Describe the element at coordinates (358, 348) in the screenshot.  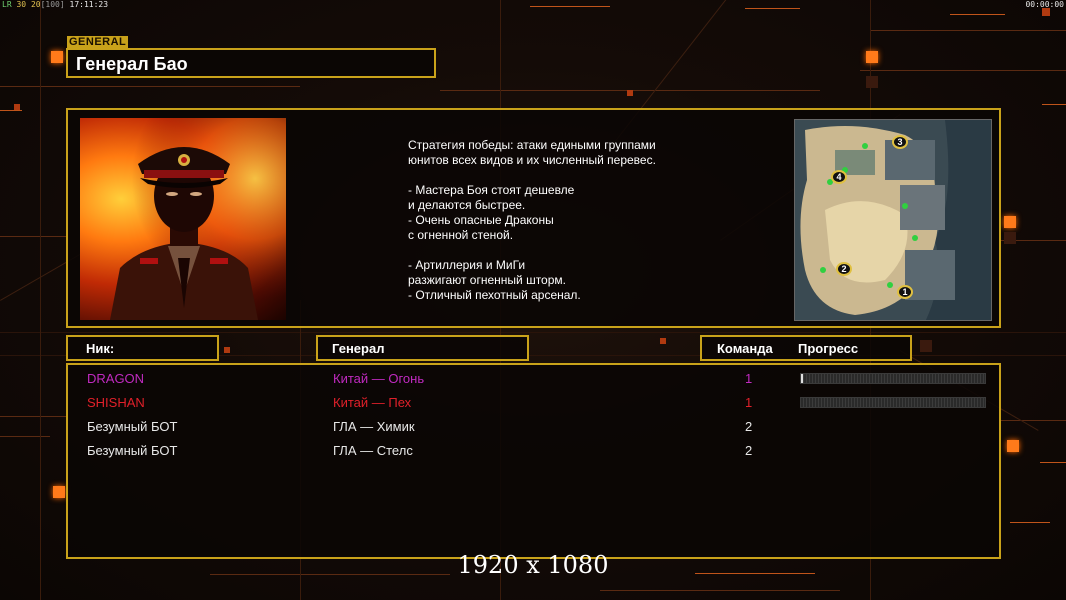
I see `general-header-label: Генерал` at that location.